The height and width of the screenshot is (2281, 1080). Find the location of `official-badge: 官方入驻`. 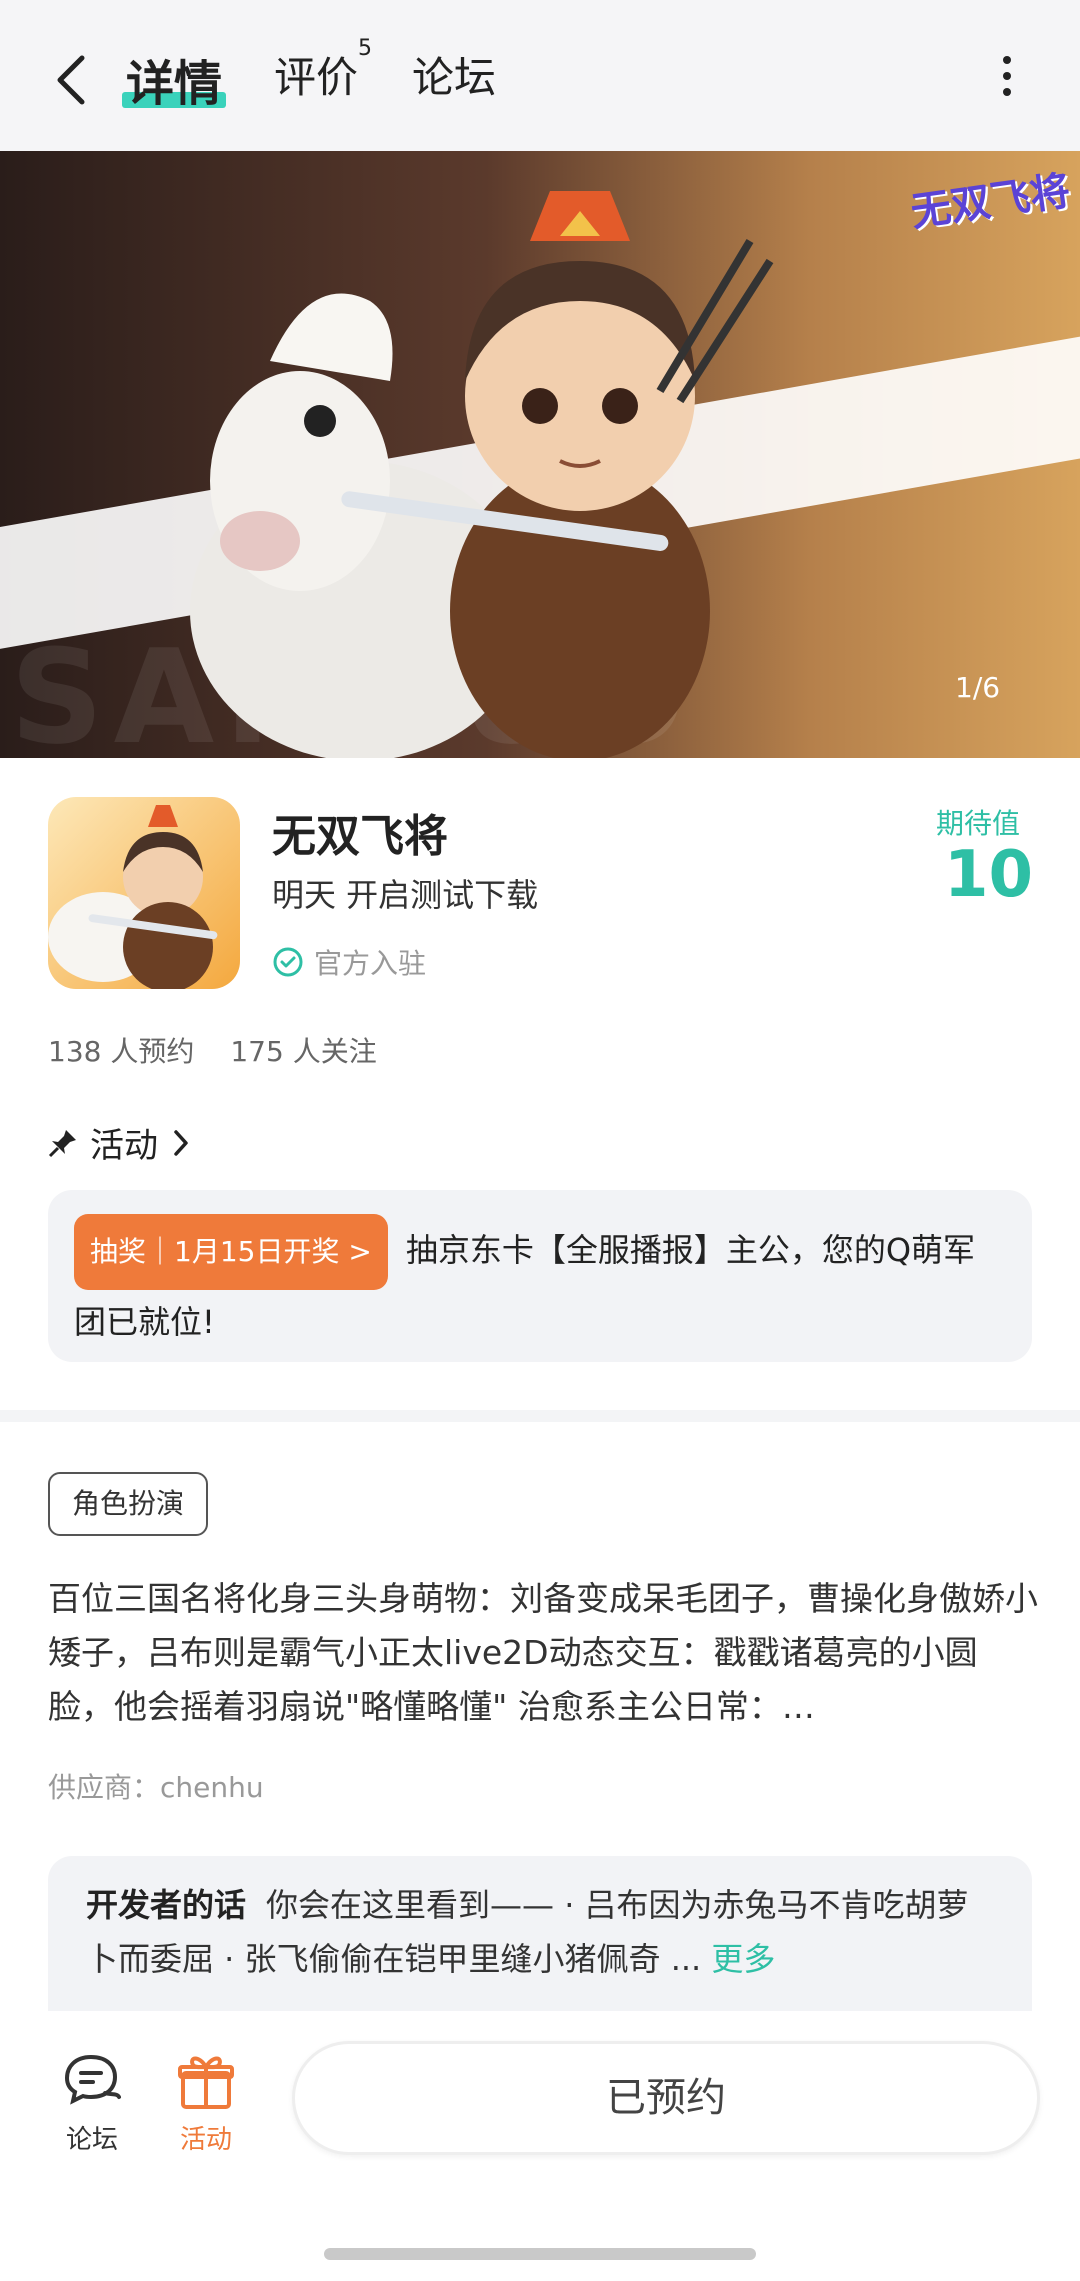

official-badge: 官方入驻 is located at coordinates (349, 962).